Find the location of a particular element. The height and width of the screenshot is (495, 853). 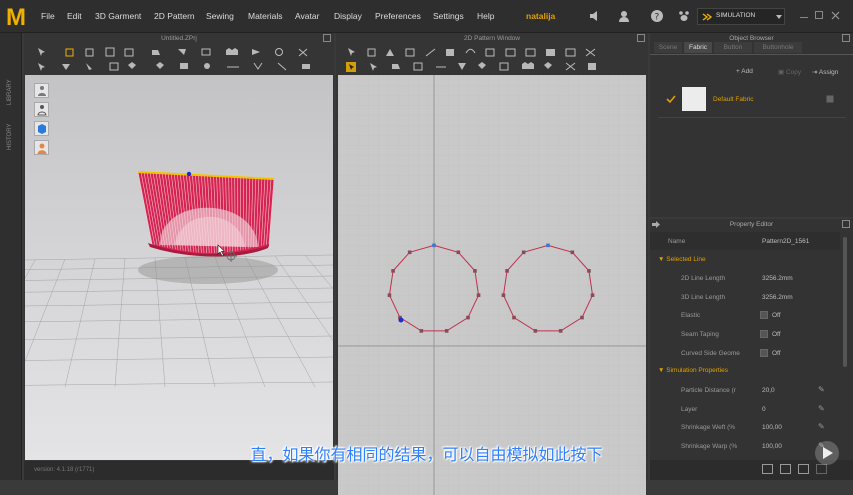

help-icon: ? is located at coordinates (657, 16).